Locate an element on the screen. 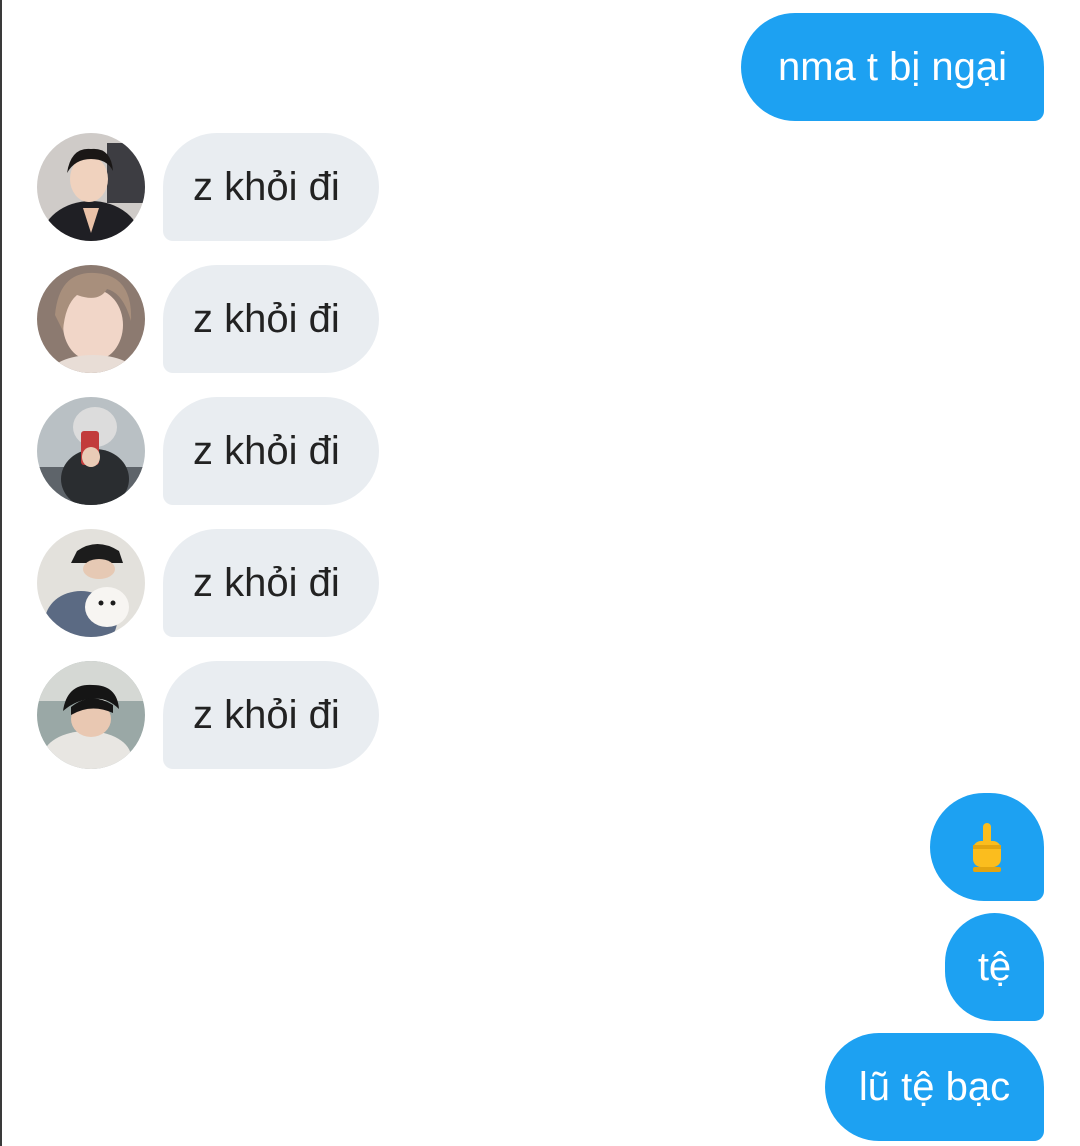  message-text: nma t bị ngại is located at coordinates (892, 67).